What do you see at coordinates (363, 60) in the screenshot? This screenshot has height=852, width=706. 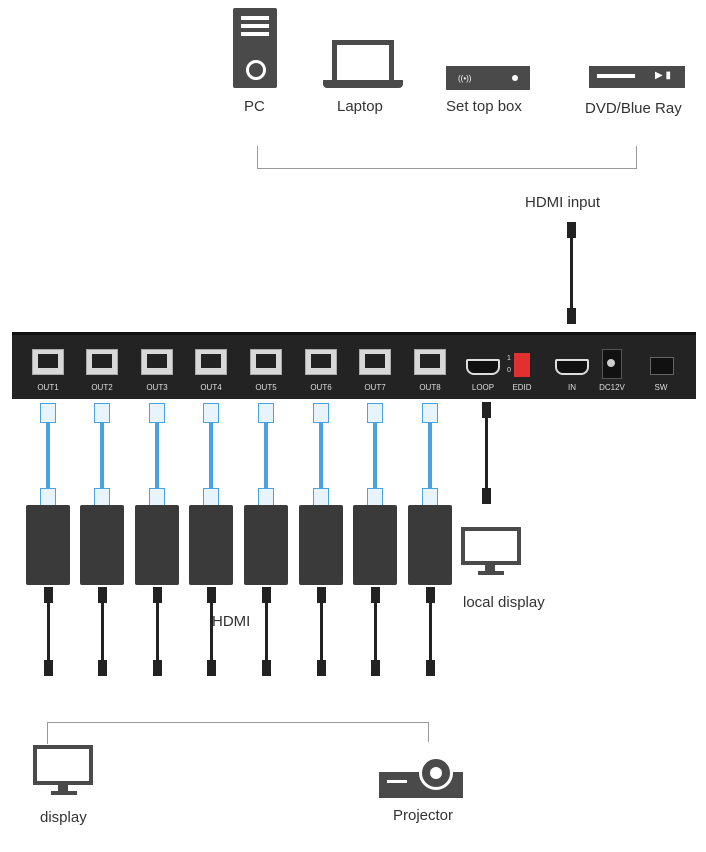 I see `laptop-icon` at bounding box center [363, 60].